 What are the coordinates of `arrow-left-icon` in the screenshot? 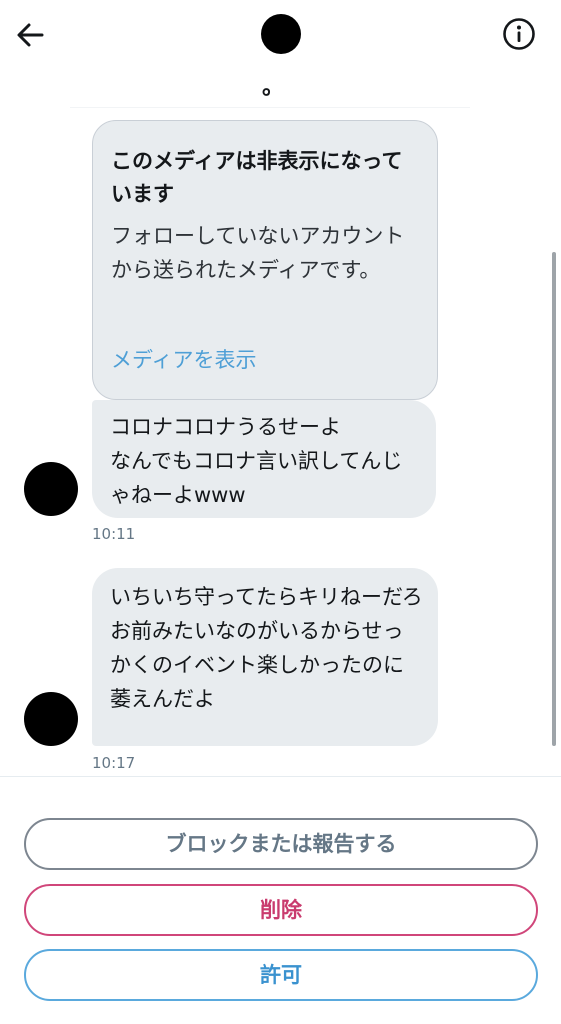 It's located at (30, 35).